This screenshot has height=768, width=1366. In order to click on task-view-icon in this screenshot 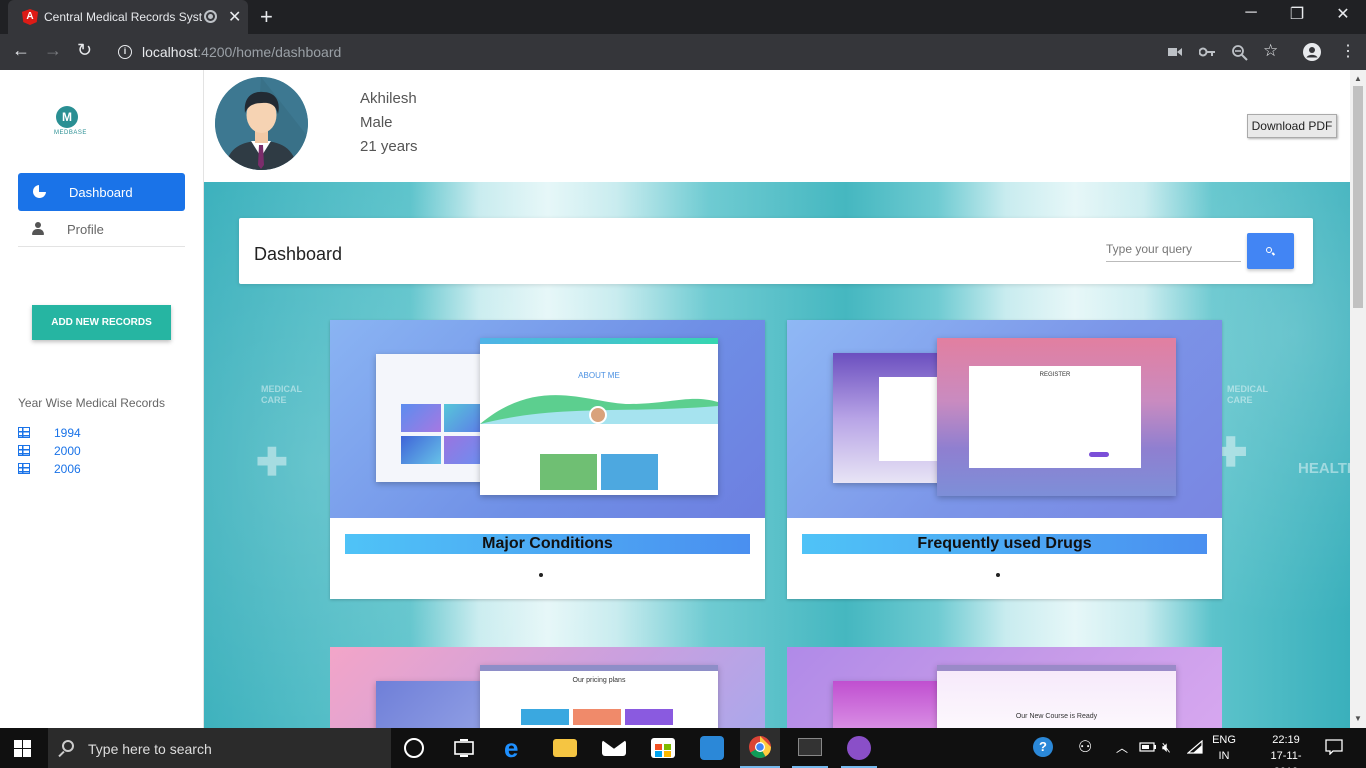, I will do `click(464, 748)`.